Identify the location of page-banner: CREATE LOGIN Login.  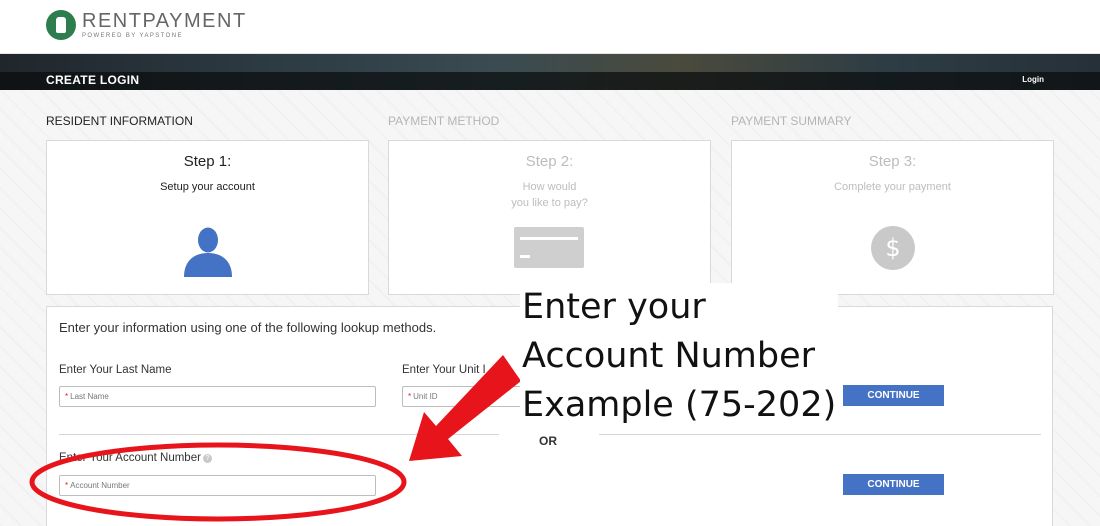
(550, 72).